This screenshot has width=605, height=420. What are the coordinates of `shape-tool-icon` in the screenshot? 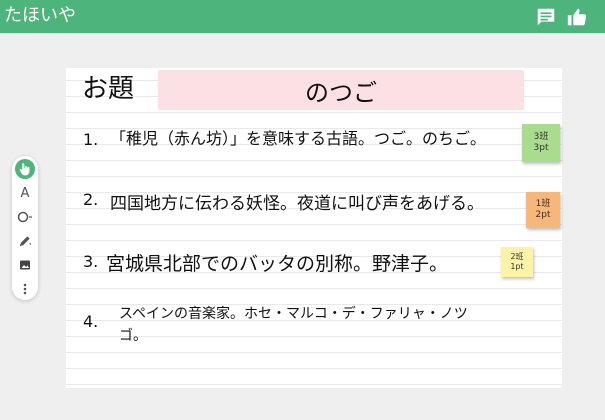 It's located at (25, 217).